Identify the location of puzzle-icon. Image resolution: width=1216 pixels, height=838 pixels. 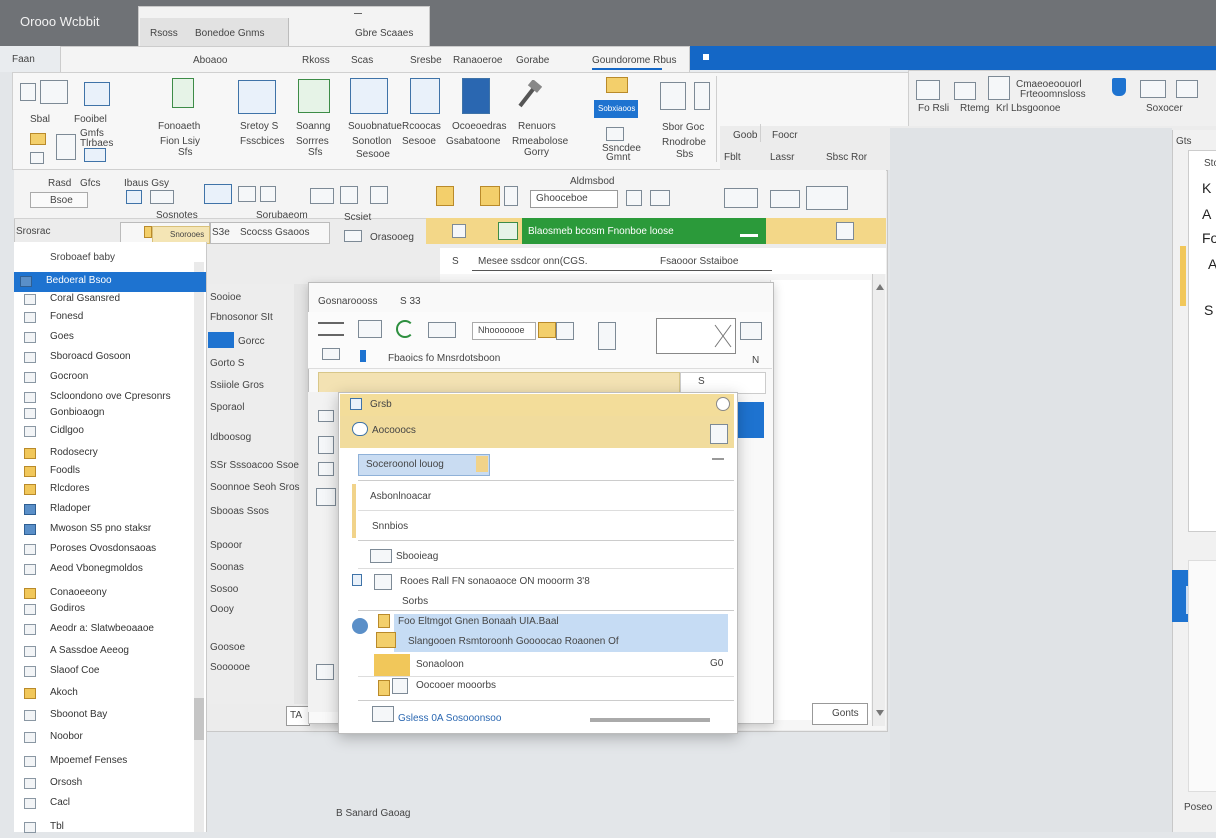
(183, 93).